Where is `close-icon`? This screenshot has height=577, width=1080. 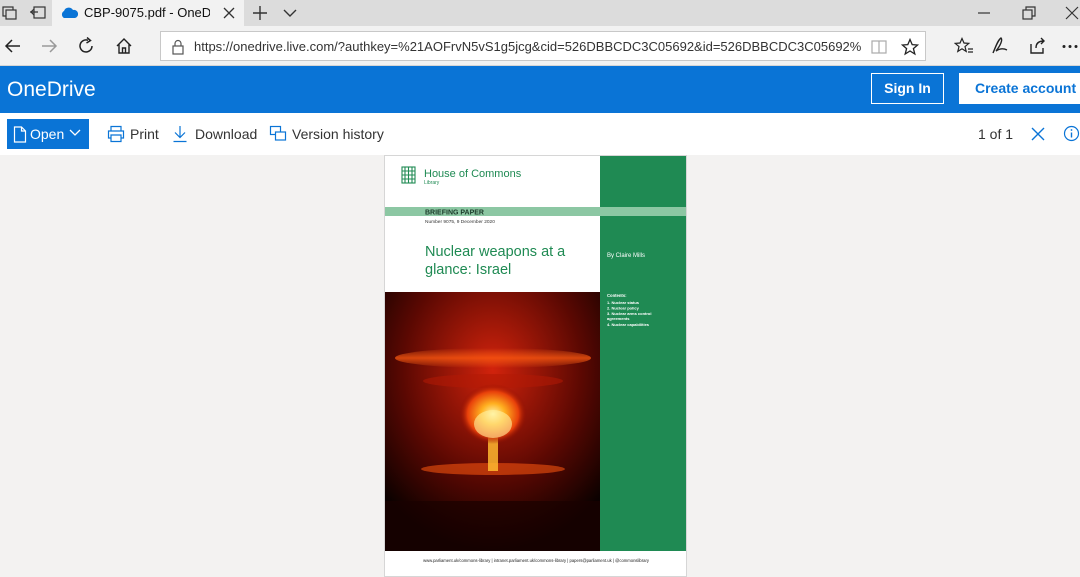
close-icon is located at coordinates (1038, 134).